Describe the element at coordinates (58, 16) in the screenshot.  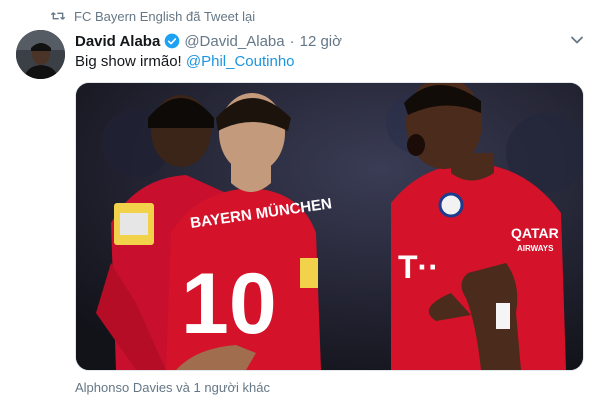
I see `retweet-icon` at that location.